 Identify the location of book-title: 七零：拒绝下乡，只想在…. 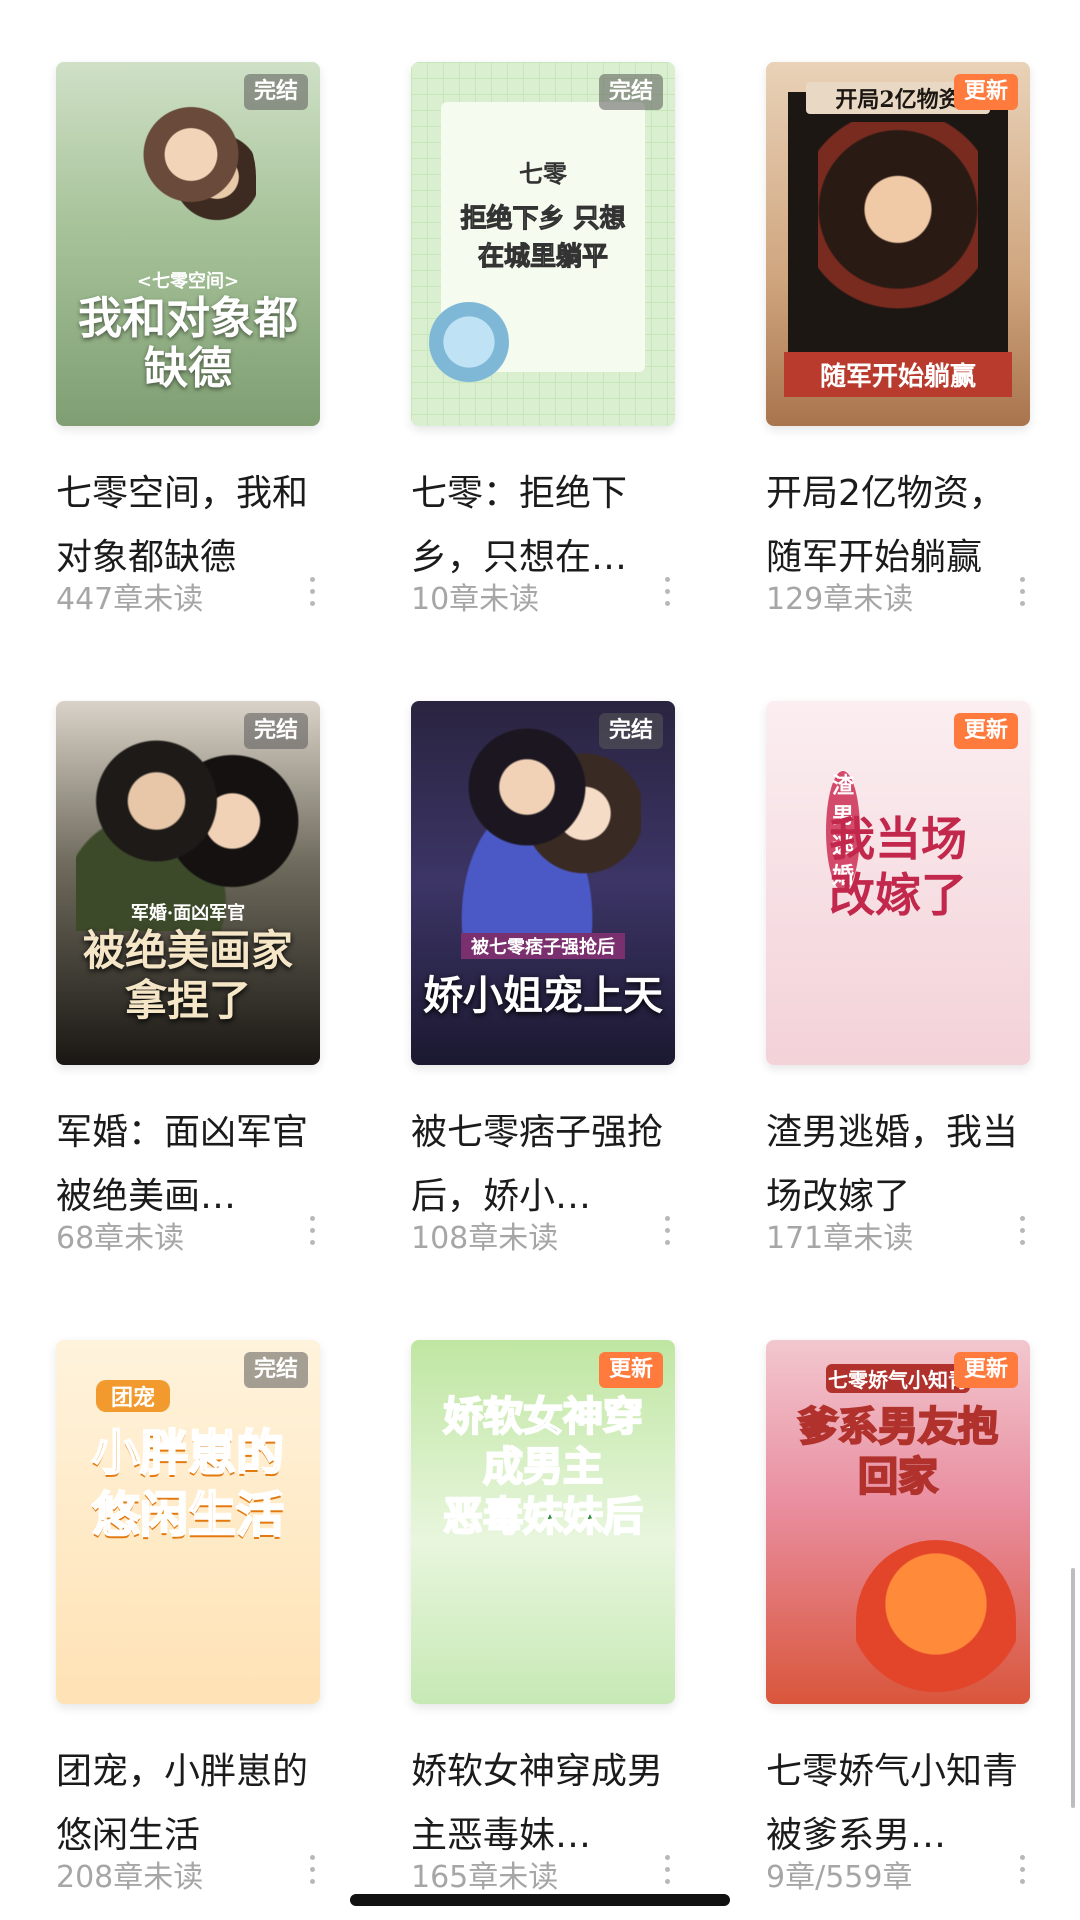
(543, 526).